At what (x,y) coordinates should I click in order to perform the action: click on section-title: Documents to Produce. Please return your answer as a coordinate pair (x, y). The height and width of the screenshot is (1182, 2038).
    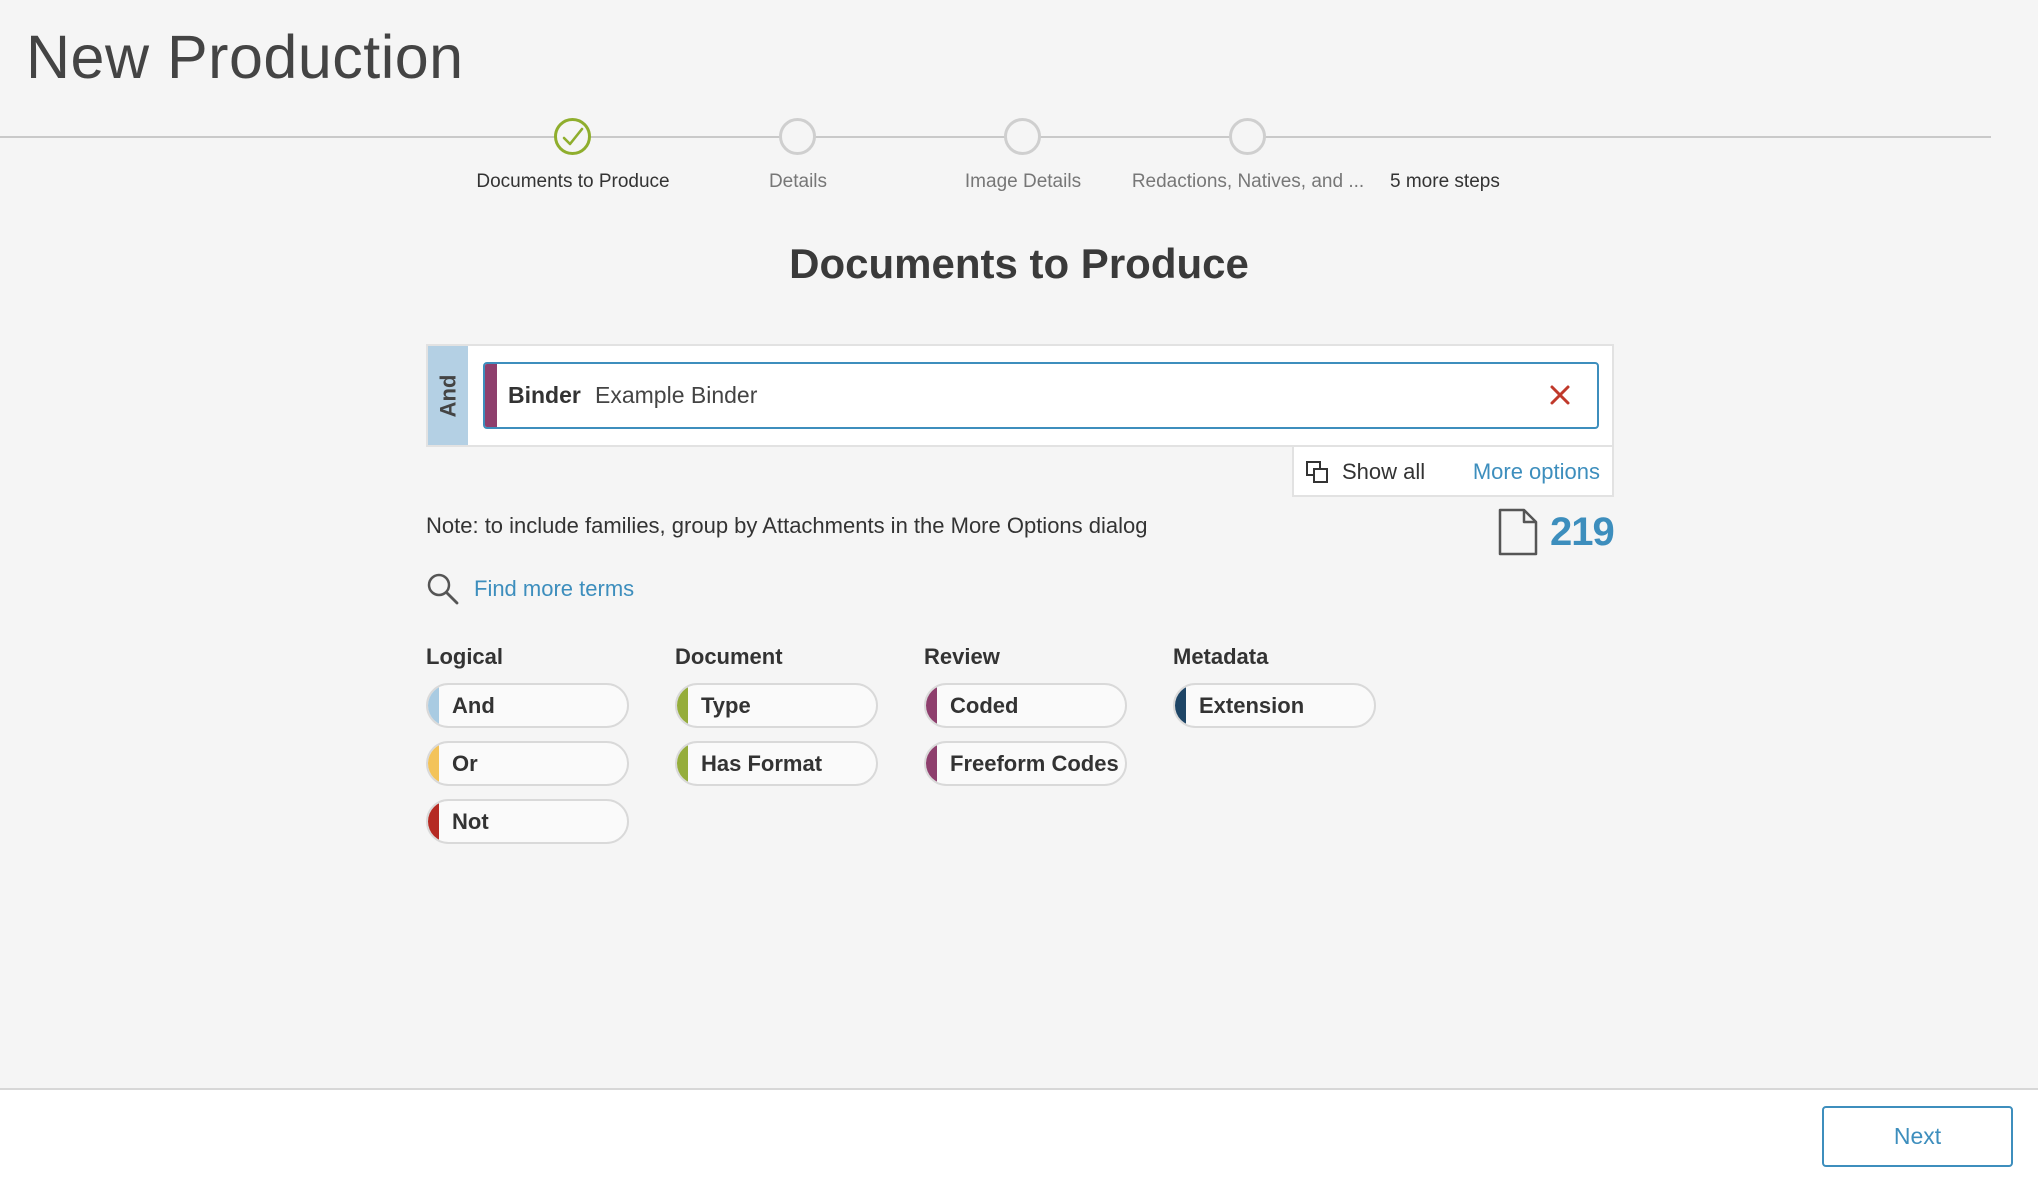
    Looking at the image, I should click on (1019, 263).